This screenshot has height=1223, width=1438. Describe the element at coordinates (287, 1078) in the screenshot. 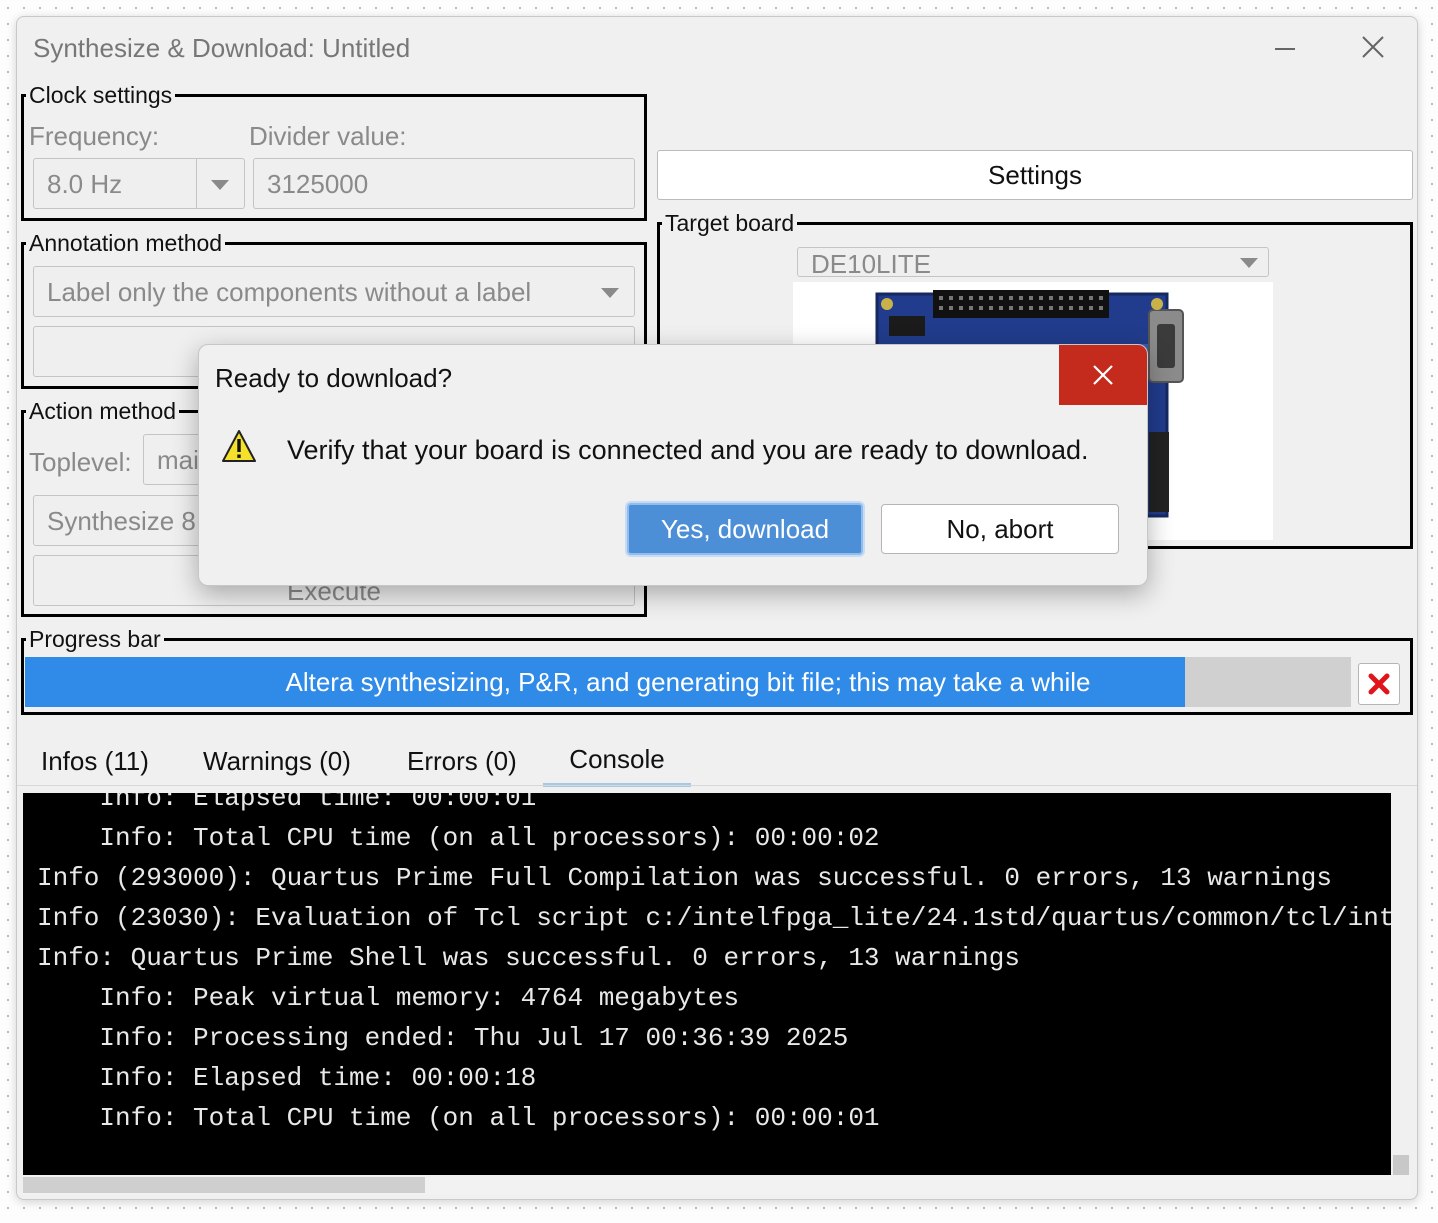

I see `console-line: Info: Elapsed time: 00:00:18` at that location.